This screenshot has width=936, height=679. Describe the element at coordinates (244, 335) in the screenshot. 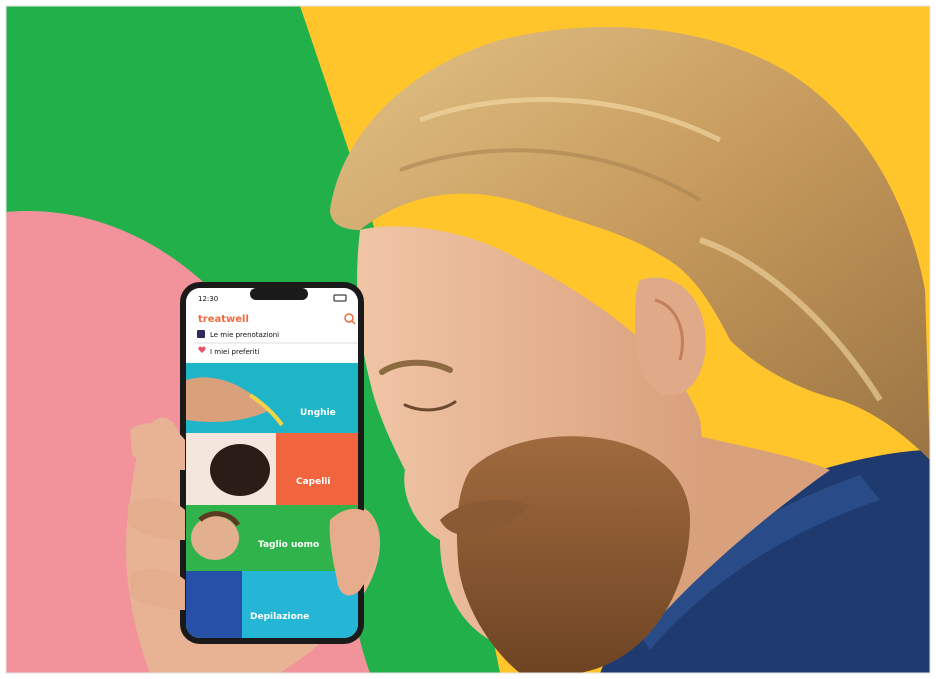

I see `menu-item-bookings: Le mie prenotazioni` at that location.